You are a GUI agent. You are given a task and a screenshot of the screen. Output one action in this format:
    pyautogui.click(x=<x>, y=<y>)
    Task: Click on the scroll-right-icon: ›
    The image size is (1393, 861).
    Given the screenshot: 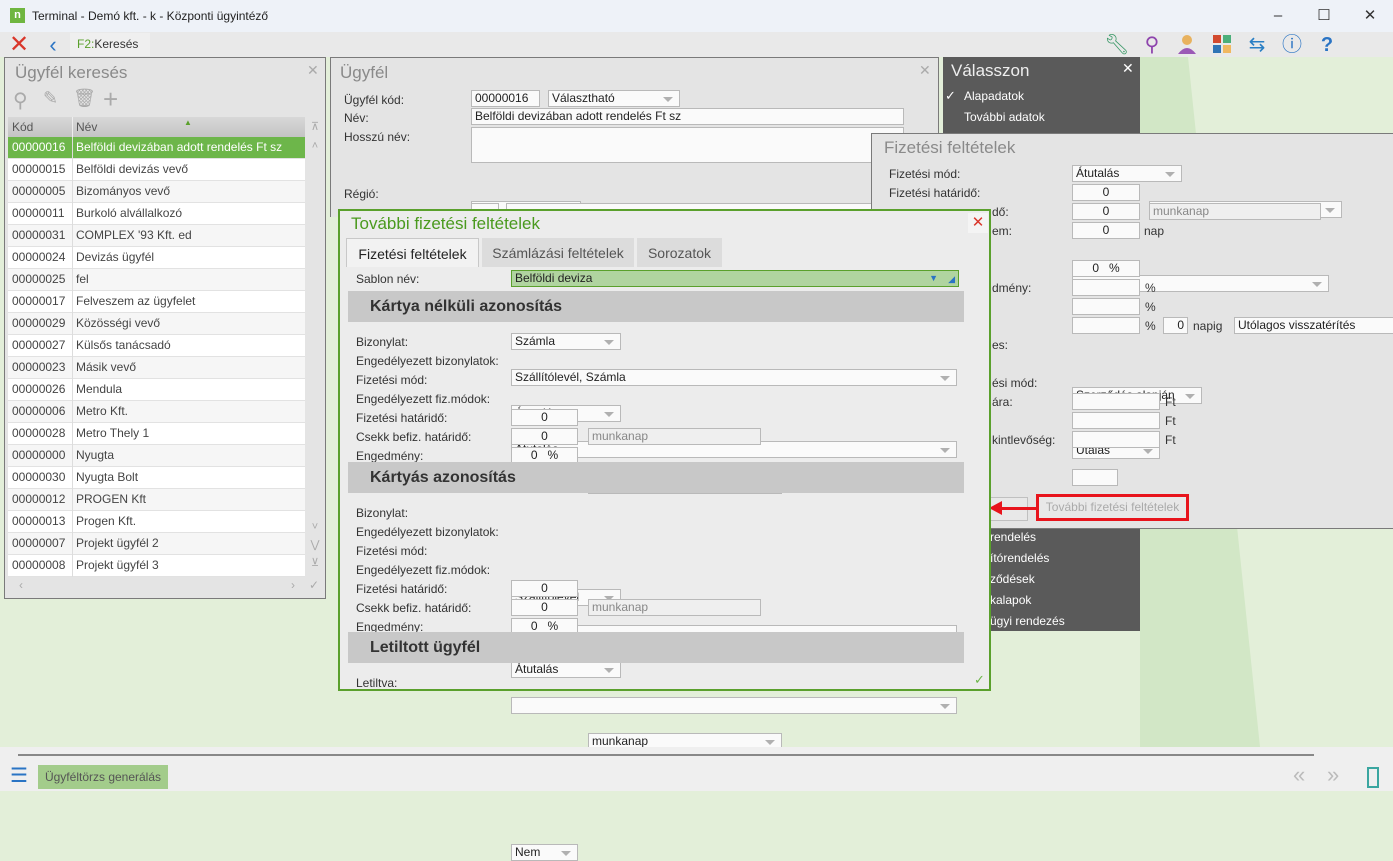 What is the action you would take?
    pyautogui.click(x=293, y=585)
    